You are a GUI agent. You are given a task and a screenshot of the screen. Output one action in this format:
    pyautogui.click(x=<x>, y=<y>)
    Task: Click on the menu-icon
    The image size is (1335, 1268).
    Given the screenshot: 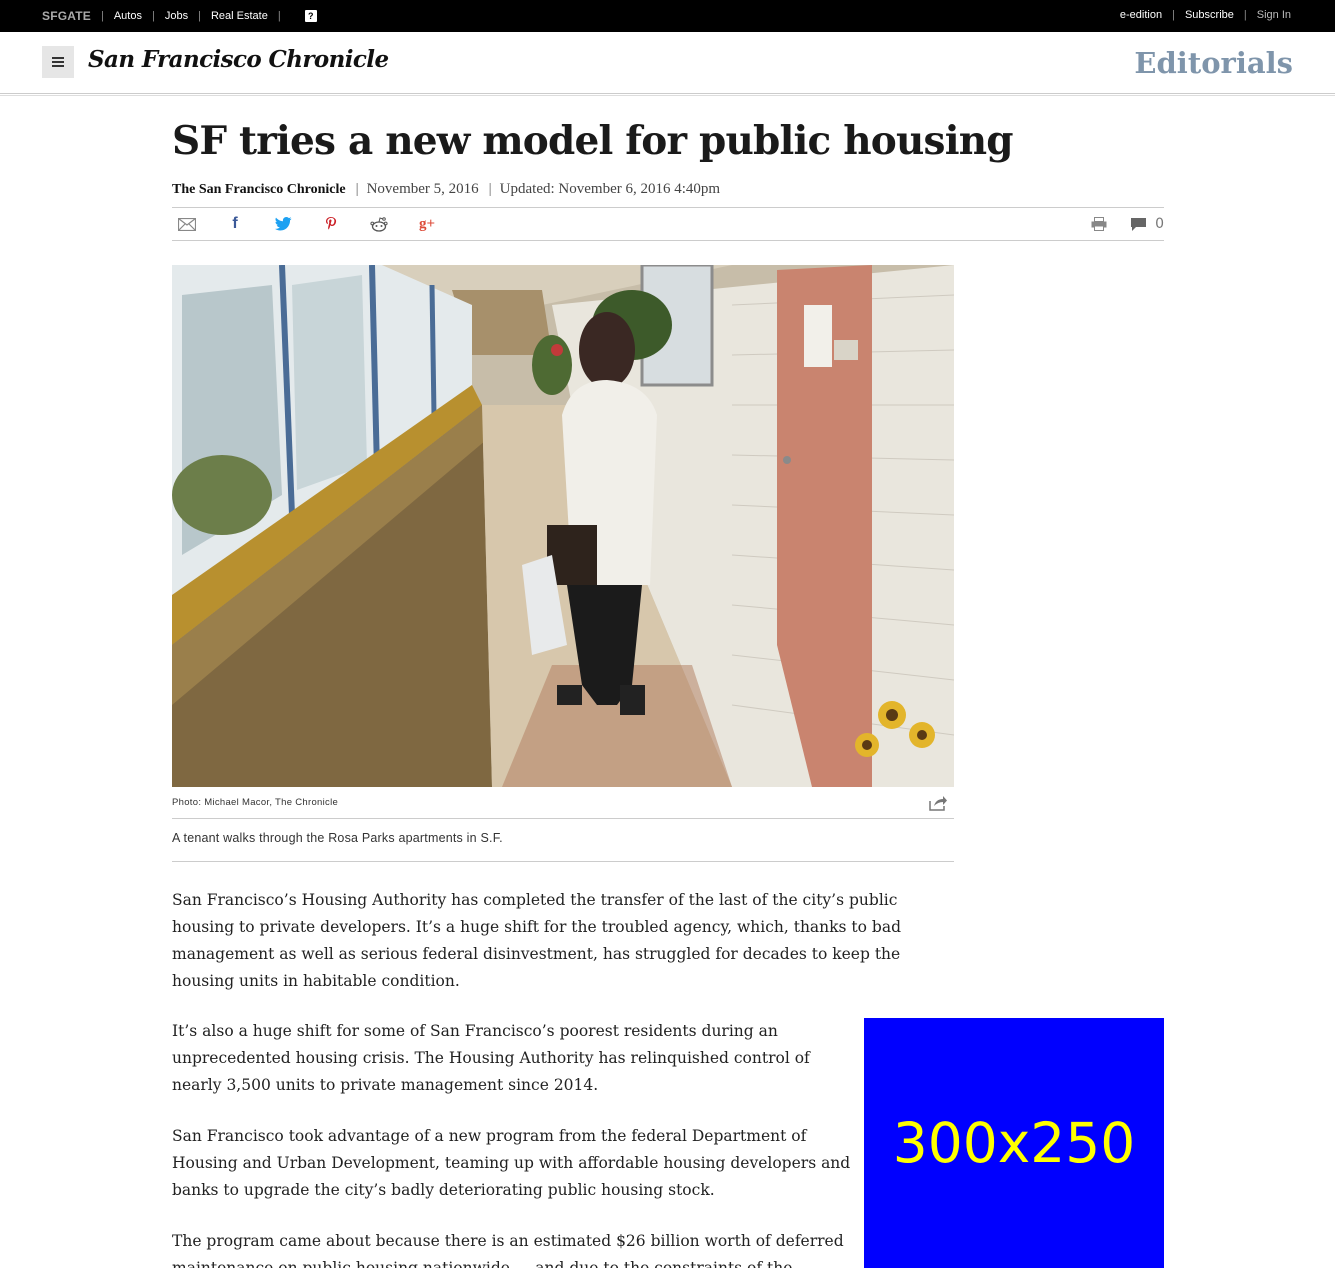 What is the action you would take?
    pyautogui.click(x=58, y=62)
    